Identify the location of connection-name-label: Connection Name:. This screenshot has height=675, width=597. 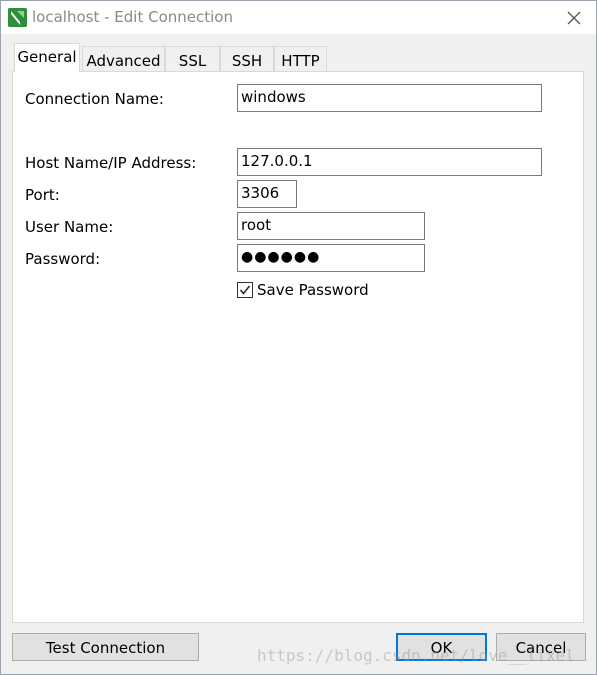
(94, 99).